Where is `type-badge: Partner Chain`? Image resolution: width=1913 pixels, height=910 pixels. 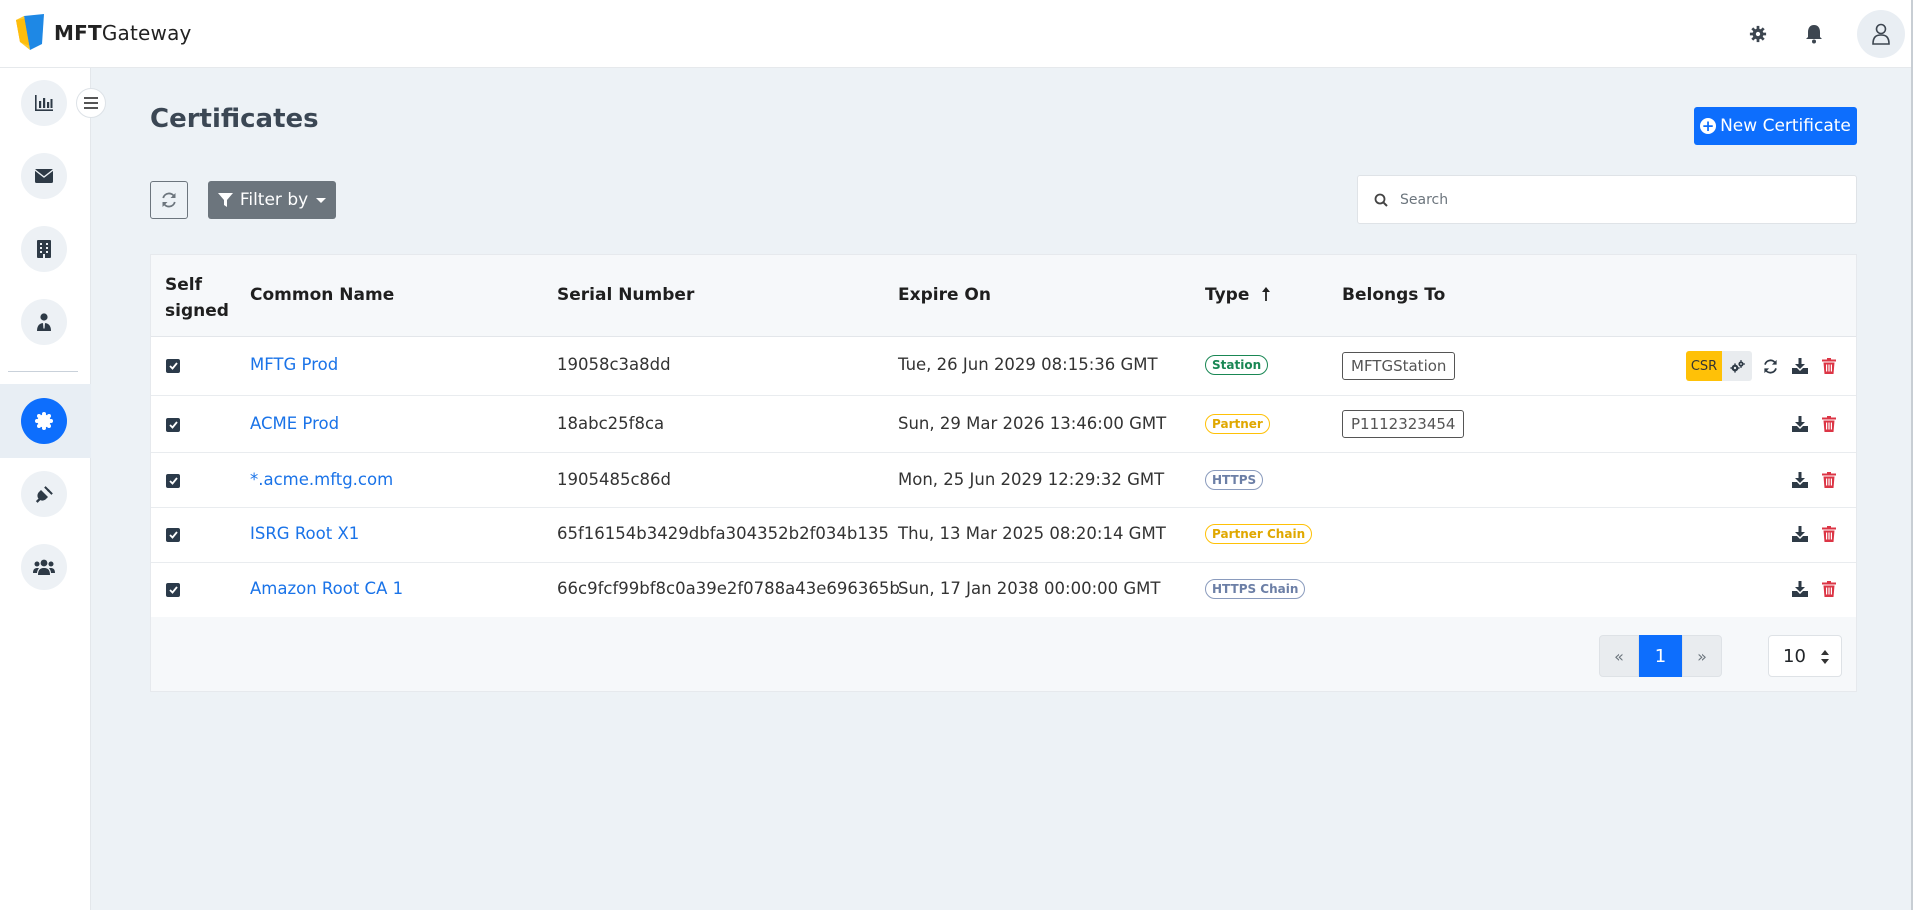 type-badge: Partner Chain is located at coordinates (1259, 534).